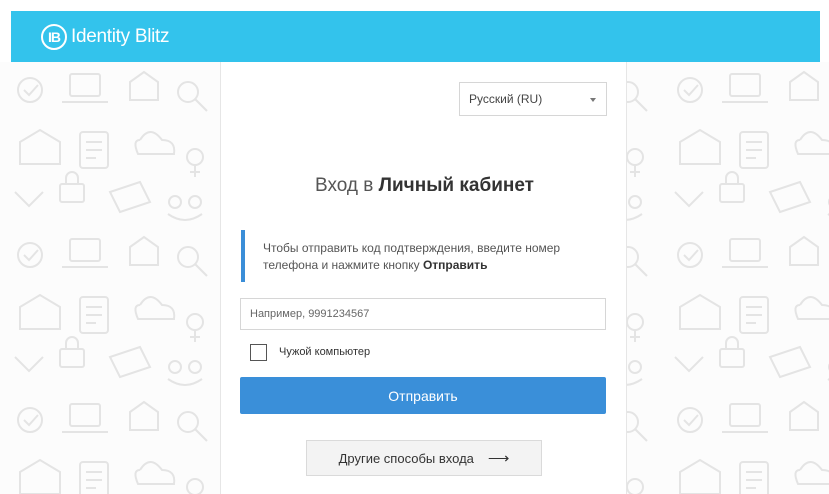 The image size is (829, 494). Describe the element at coordinates (406, 458) in the screenshot. I see `other-methods-label: Другие способы входа` at that location.